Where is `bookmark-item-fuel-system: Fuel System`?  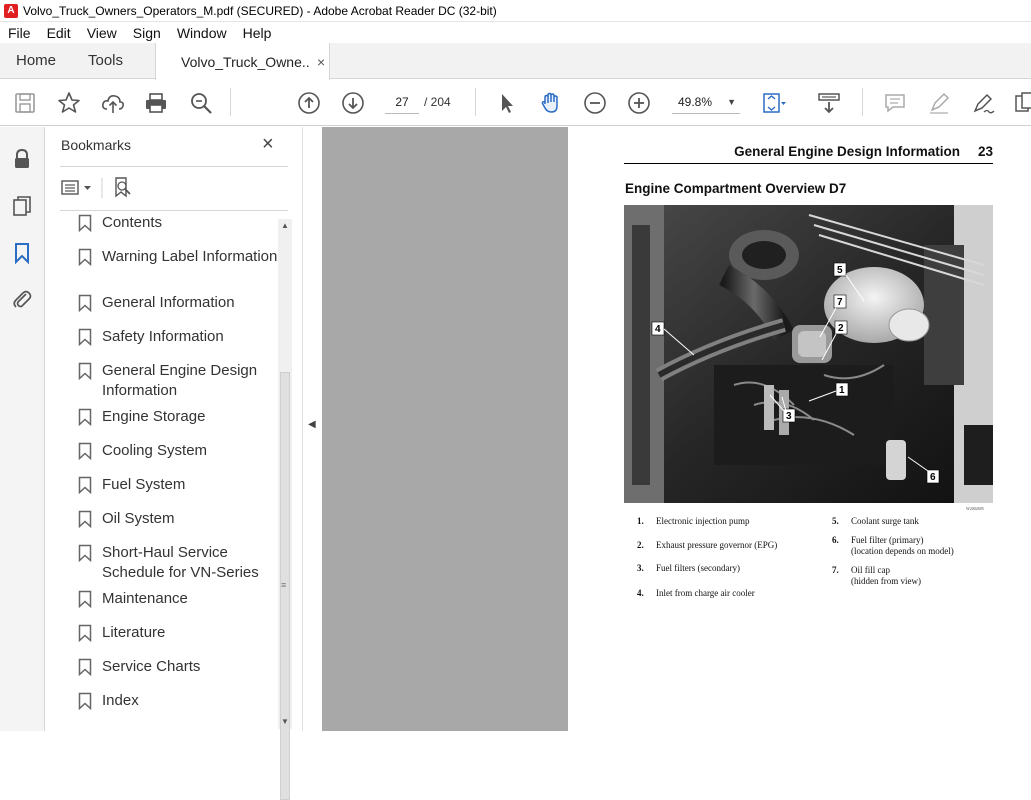
bookmark-item-fuel-system: Fuel System is located at coordinates (178, 485).